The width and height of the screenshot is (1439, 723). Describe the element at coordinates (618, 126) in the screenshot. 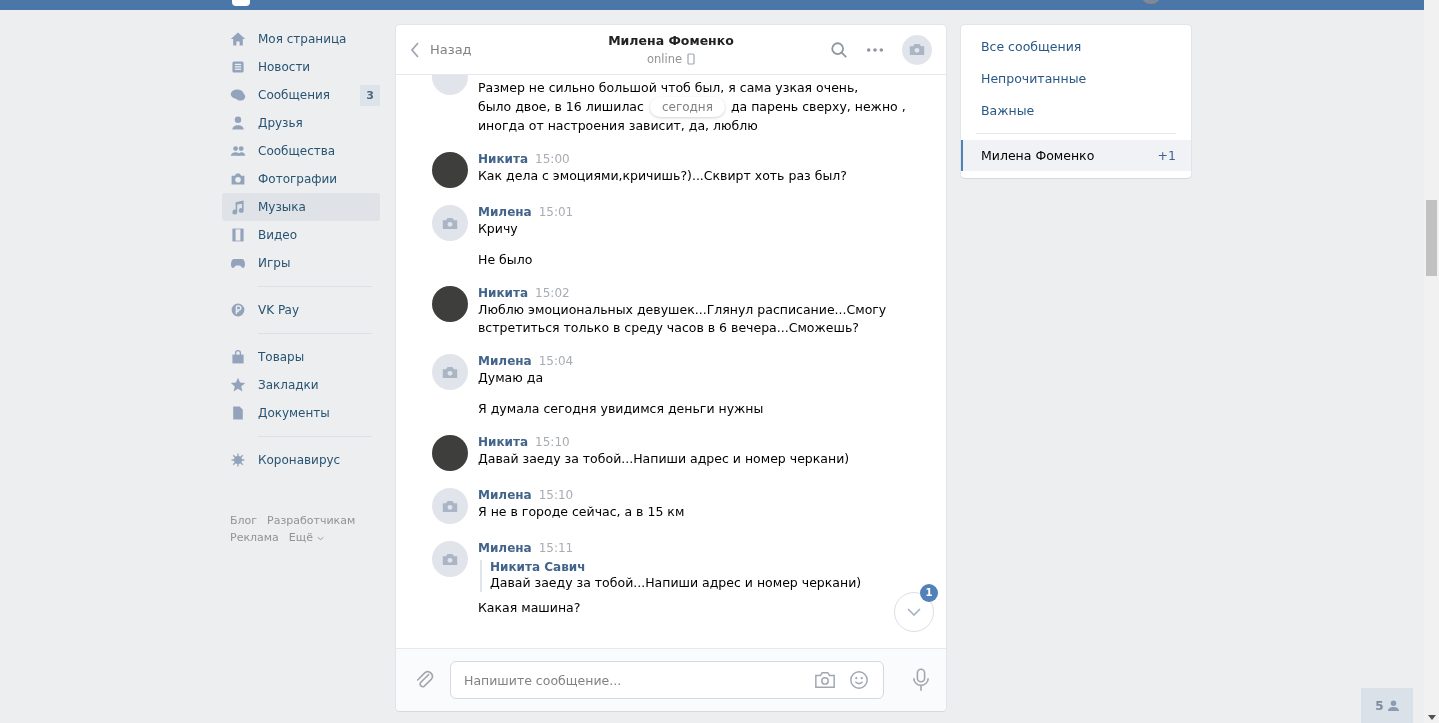

I see `message-text: иногда от настроения зависит, да, люблю` at that location.